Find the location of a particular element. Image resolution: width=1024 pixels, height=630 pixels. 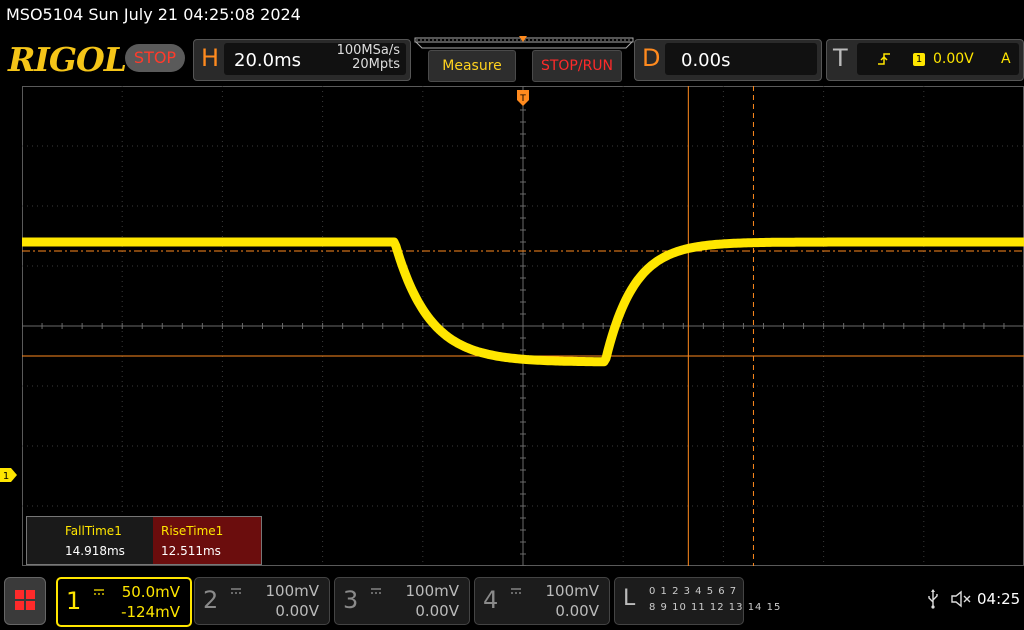

rising-edge-icon is located at coordinates (884, 59).